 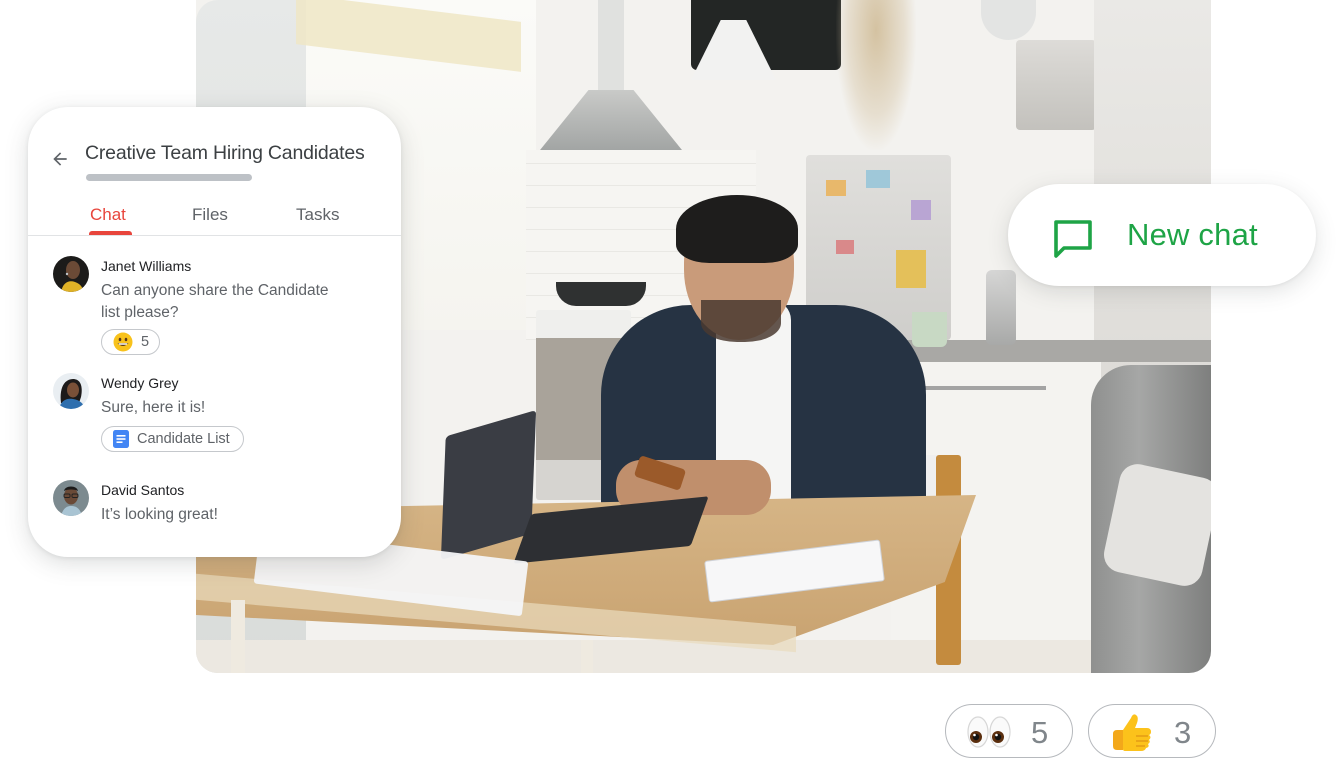 What do you see at coordinates (317, 215) in the screenshot?
I see `tab-tasks: Tasks` at bounding box center [317, 215].